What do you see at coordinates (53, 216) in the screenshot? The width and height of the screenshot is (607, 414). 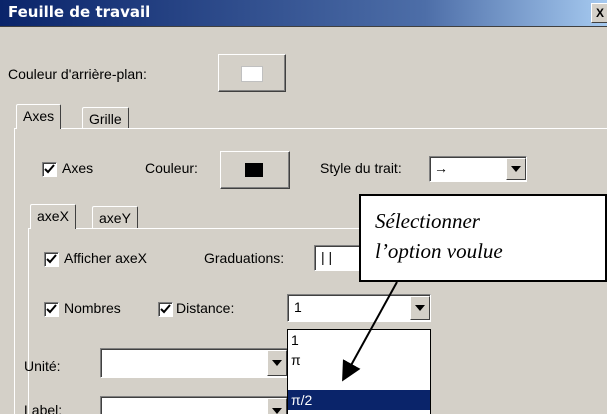 I see `tab-axex: axeX` at bounding box center [53, 216].